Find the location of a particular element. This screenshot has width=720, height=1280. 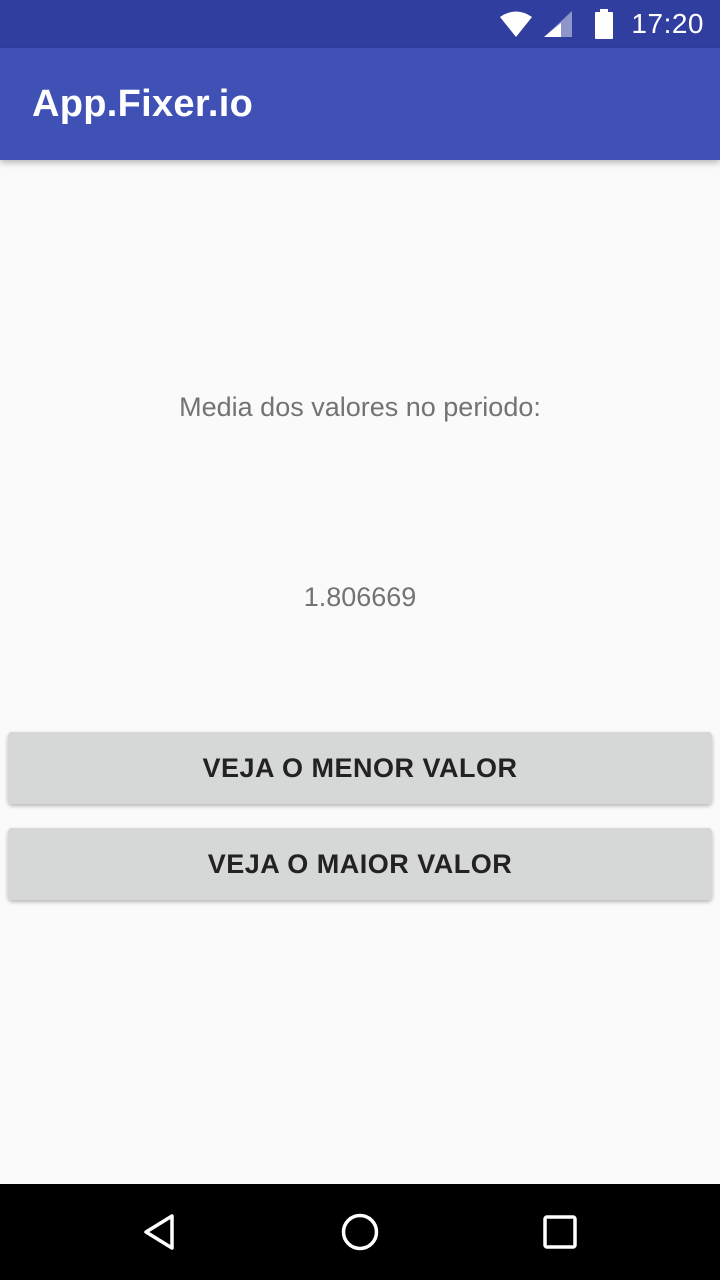

min-value-button: VEJA O MENOR VALOR is located at coordinates (360, 768).